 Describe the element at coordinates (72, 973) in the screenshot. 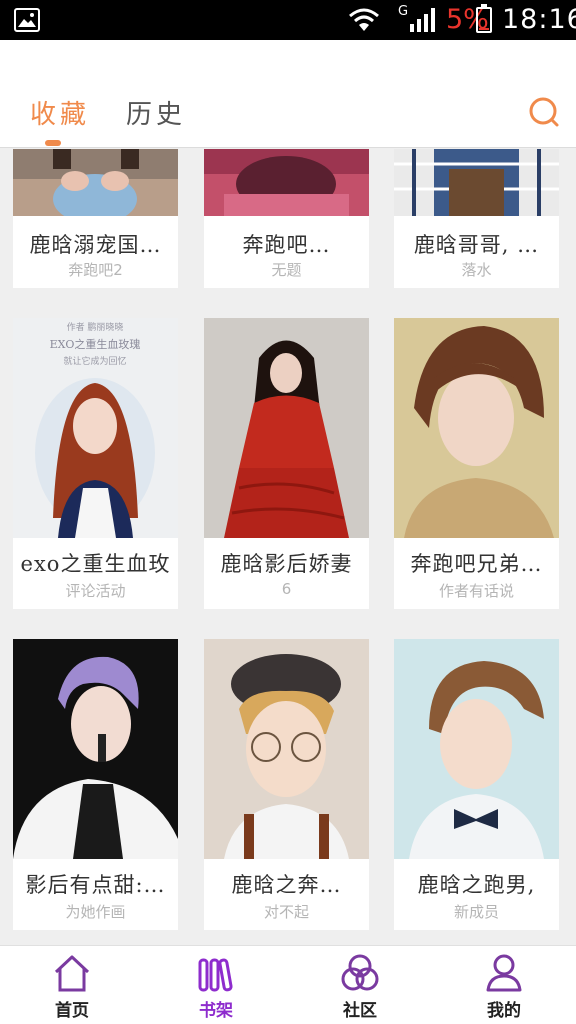

I see `home-icon` at that location.